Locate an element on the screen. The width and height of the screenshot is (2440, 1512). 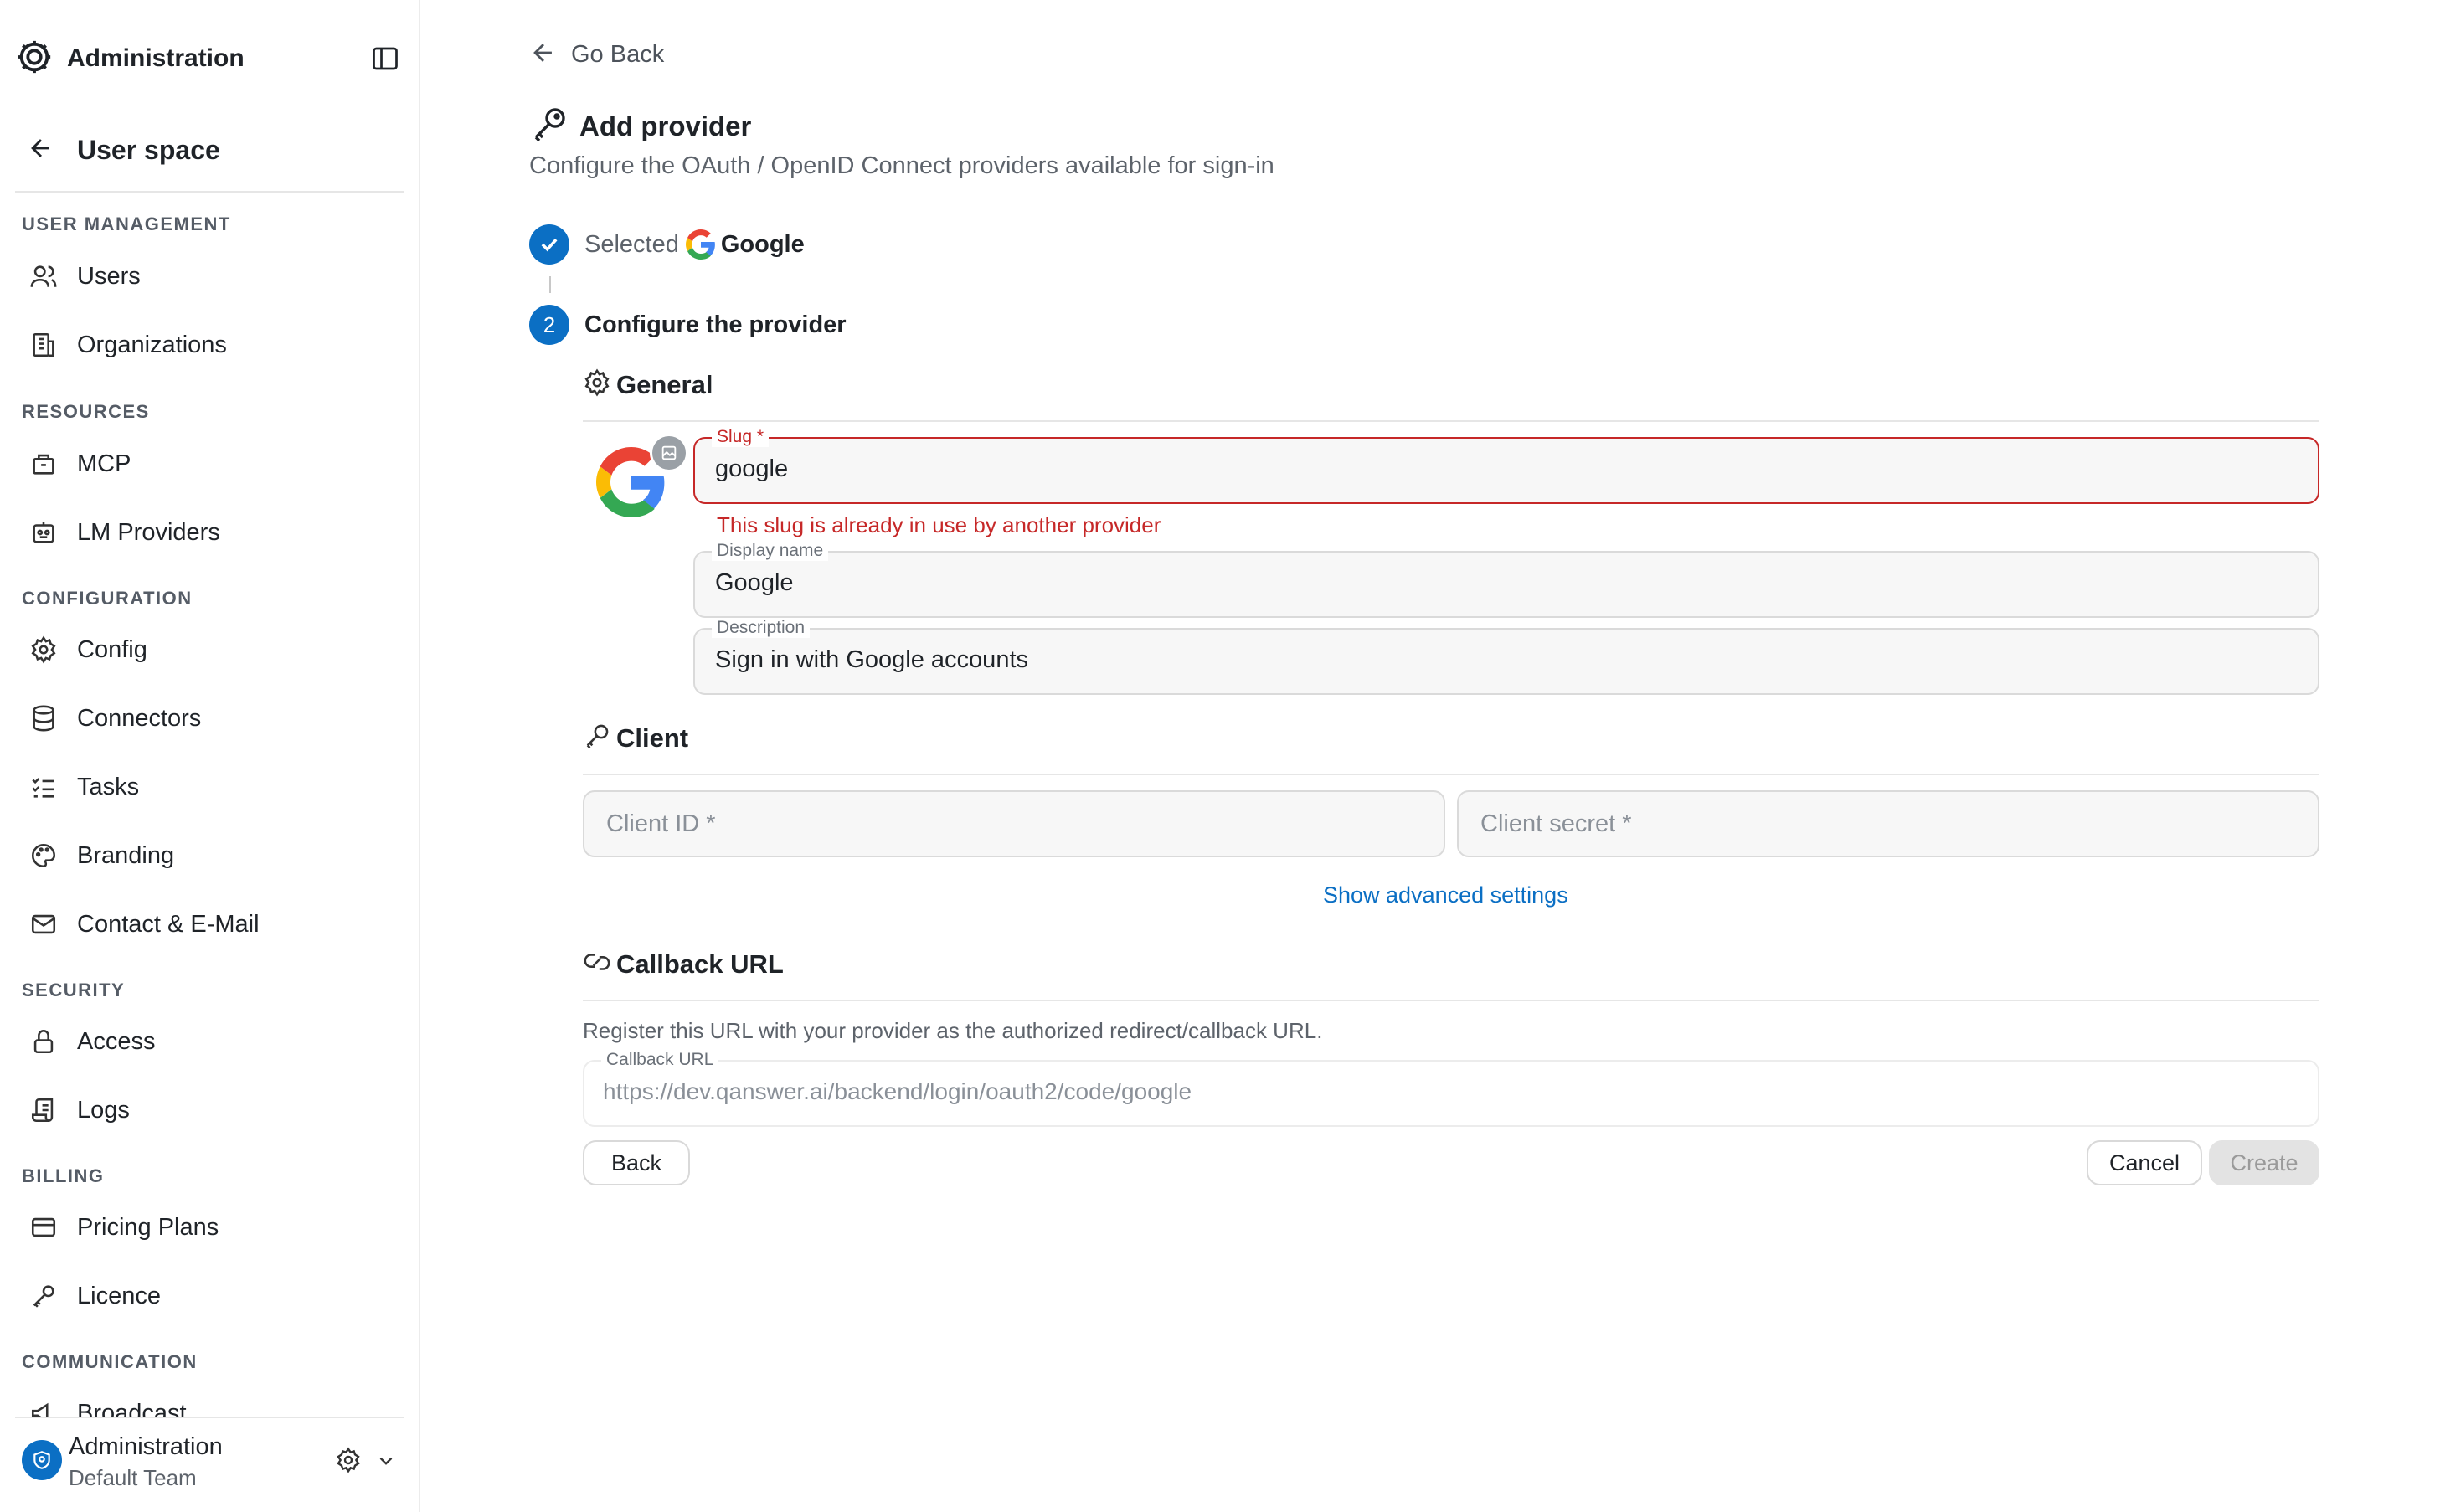
sidebar-header: Administration is located at coordinates (207, 58).